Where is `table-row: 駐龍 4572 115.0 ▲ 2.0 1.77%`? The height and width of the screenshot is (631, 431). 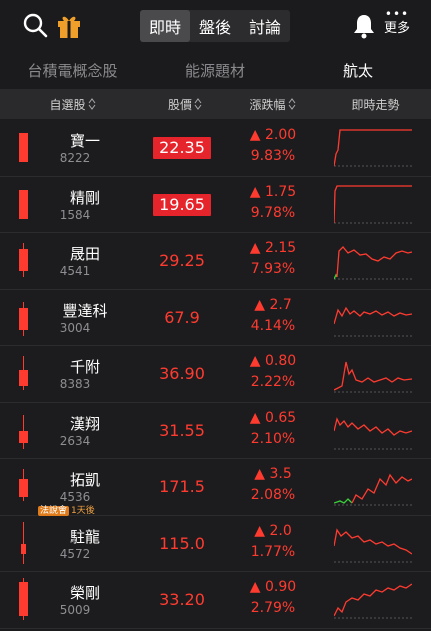
table-row: 駐龍 4572 115.0 ▲ 2.0 1.77% is located at coordinates (215, 543).